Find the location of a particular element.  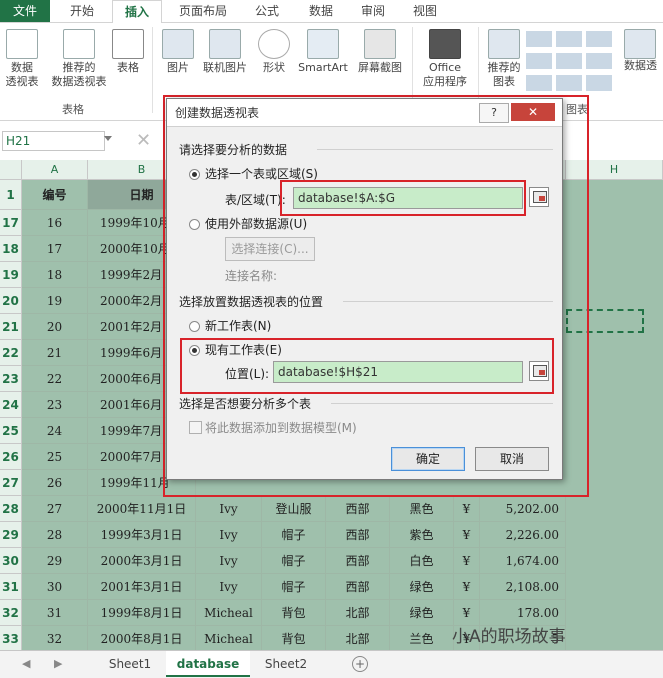

scatter-chart-icon is located at coordinates (599, 83).